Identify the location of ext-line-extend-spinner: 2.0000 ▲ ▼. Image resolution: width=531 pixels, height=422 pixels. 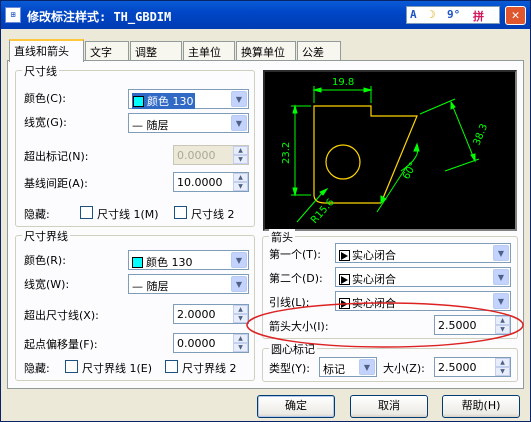
(211, 314).